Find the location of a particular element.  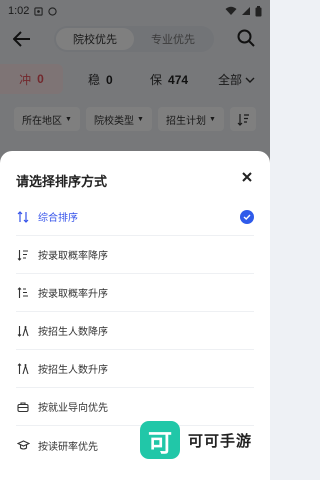

sort-option-label: 按录取概率降序 is located at coordinates (73, 256).